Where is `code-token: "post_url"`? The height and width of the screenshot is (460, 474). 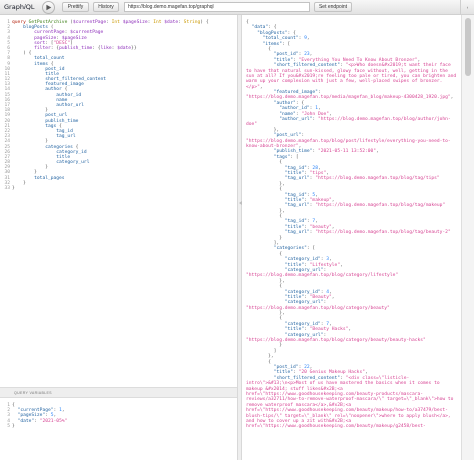
code-token: "post_url" is located at coordinates (287, 136).